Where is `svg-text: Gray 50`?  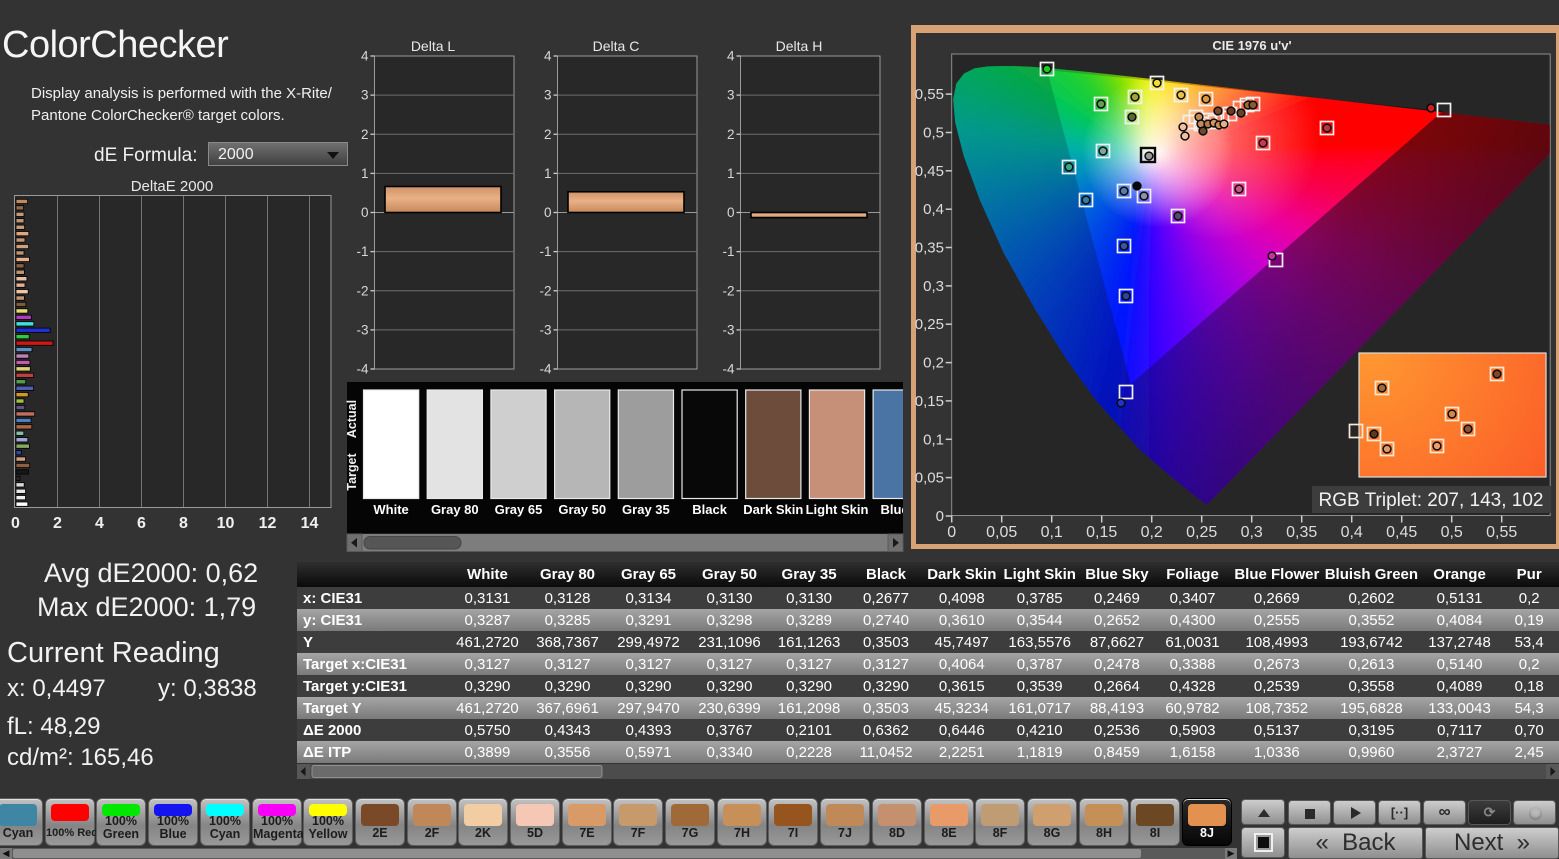 svg-text: Gray 50 is located at coordinates (582, 509).